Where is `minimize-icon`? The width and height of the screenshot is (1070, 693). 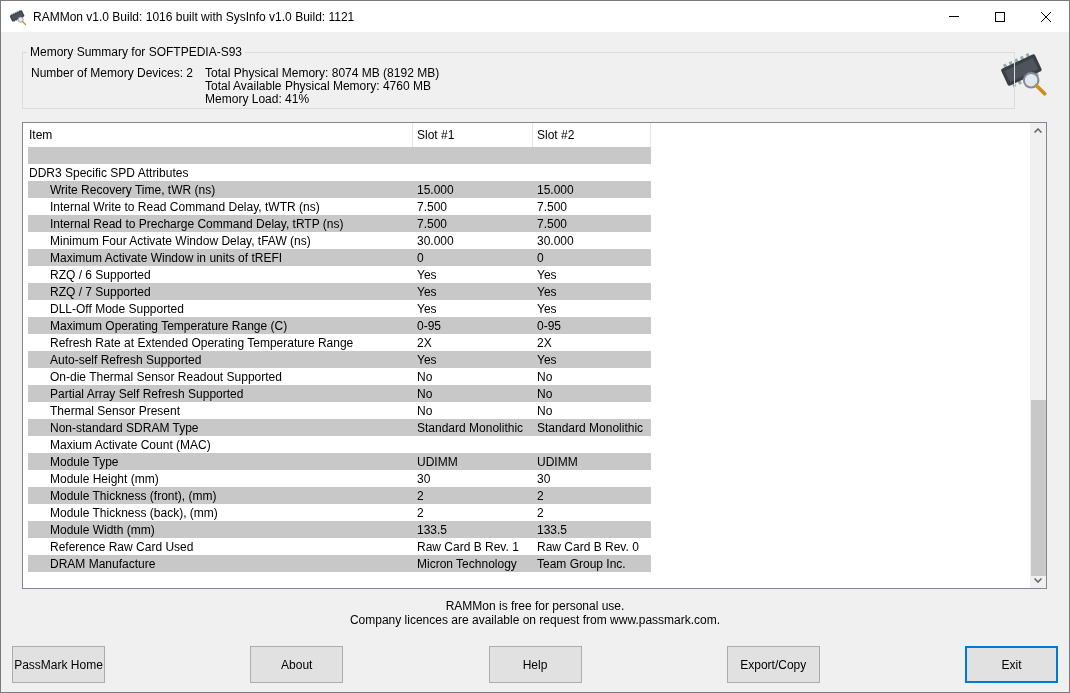
minimize-icon is located at coordinates (954, 16).